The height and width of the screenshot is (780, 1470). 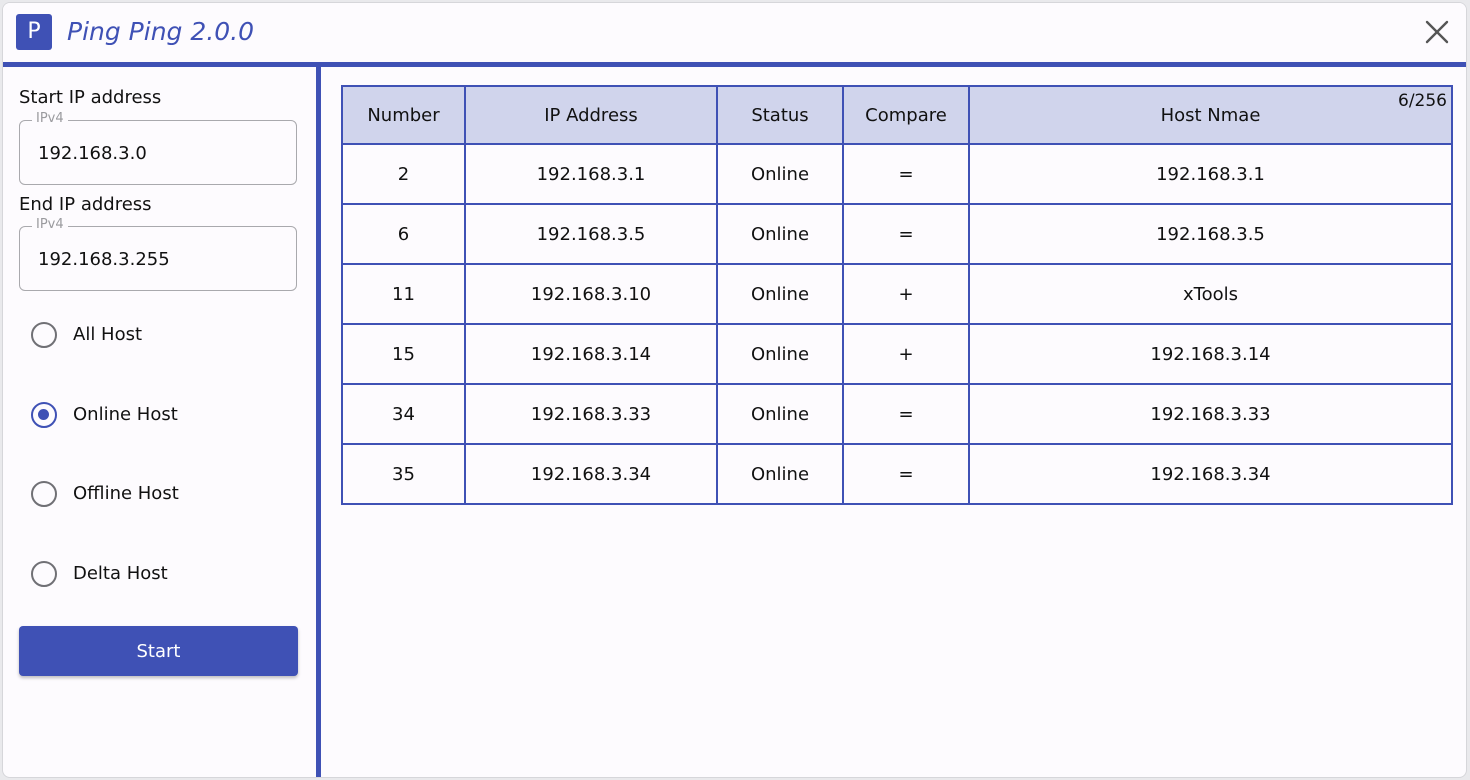 What do you see at coordinates (50, 225) in the screenshot?
I see `end-ip-legend: IPv4` at bounding box center [50, 225].